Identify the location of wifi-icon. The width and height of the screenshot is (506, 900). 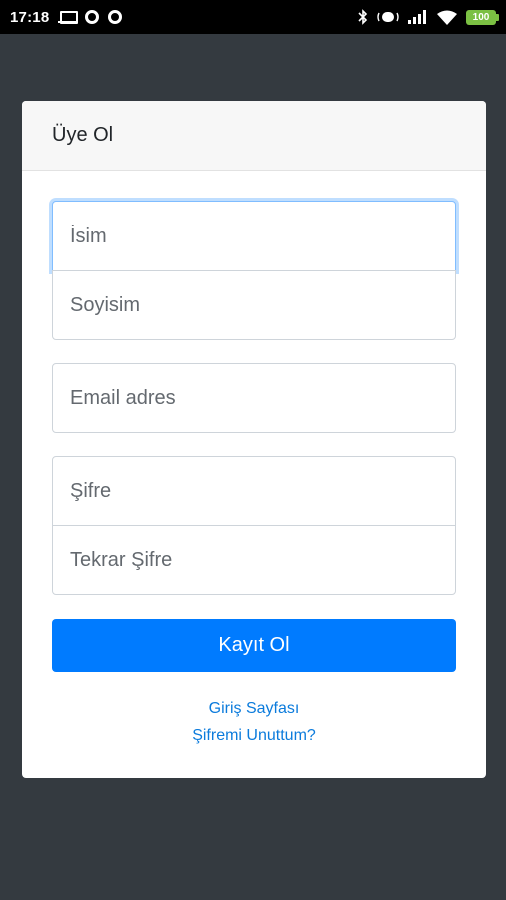
(447, 17).